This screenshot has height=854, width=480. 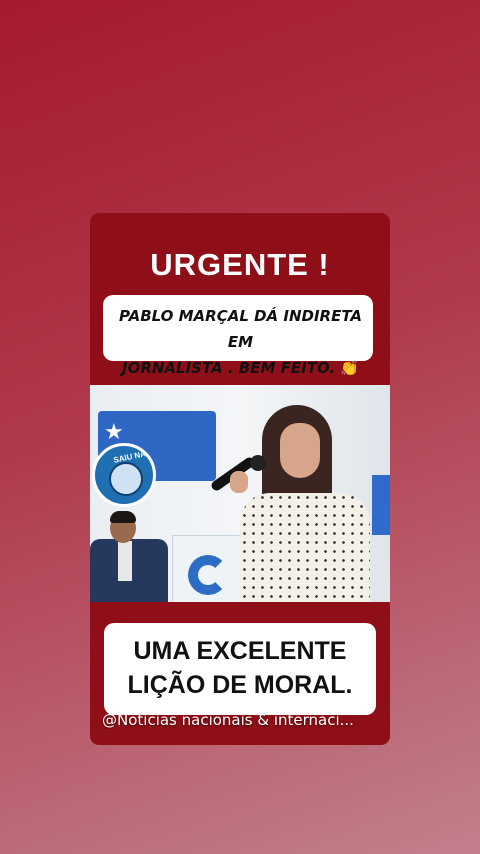 I want to click on caption-line2: LIÇÃO DE MORAL., so click(x=240, y=685).